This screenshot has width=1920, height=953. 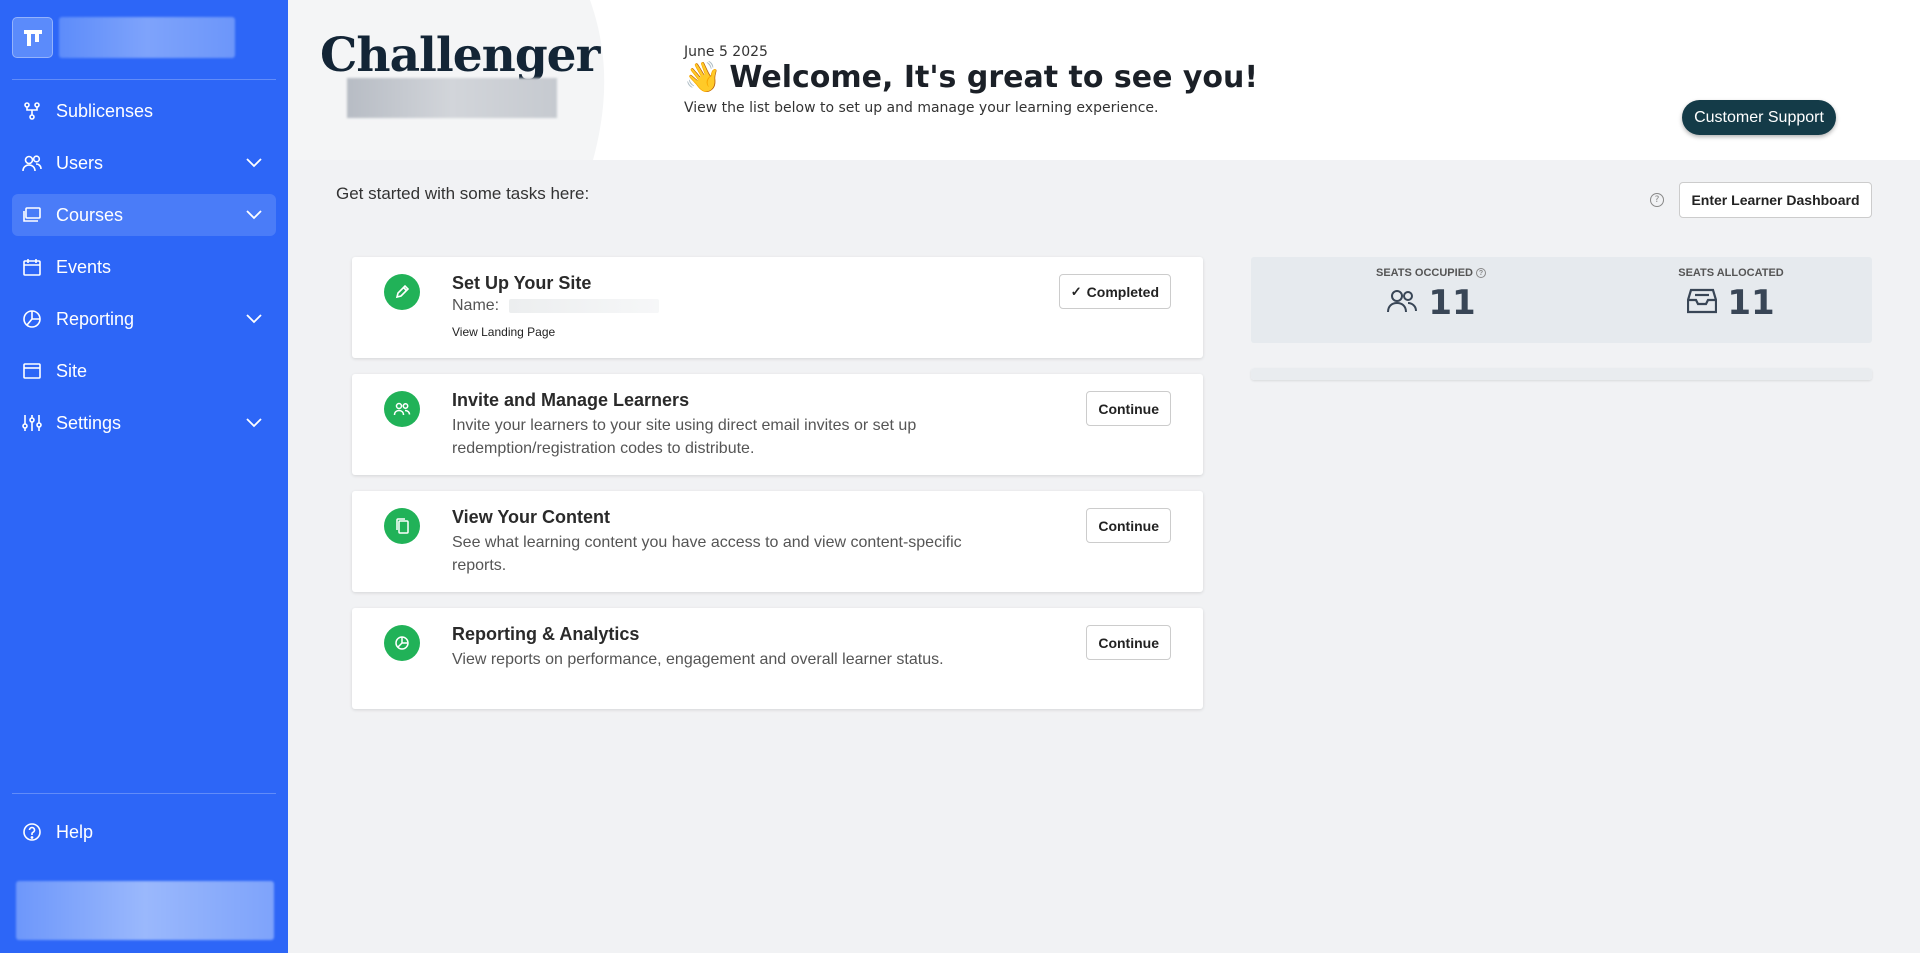 What do you see at coordinates (1751, 303) in the screenshot?
I see `seats-allocated-value: 11` at bounding box center [1751, 303].